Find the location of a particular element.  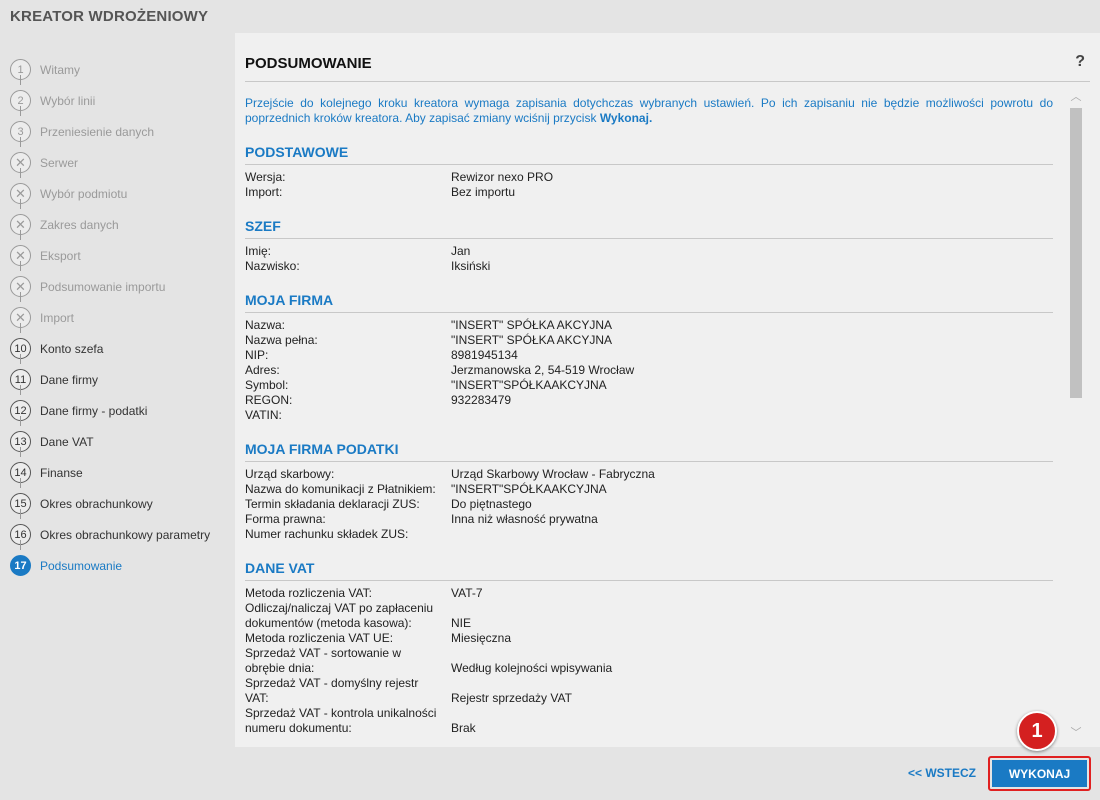

section-heading: MOJA FIRMA is located at coordinates (649, 302).